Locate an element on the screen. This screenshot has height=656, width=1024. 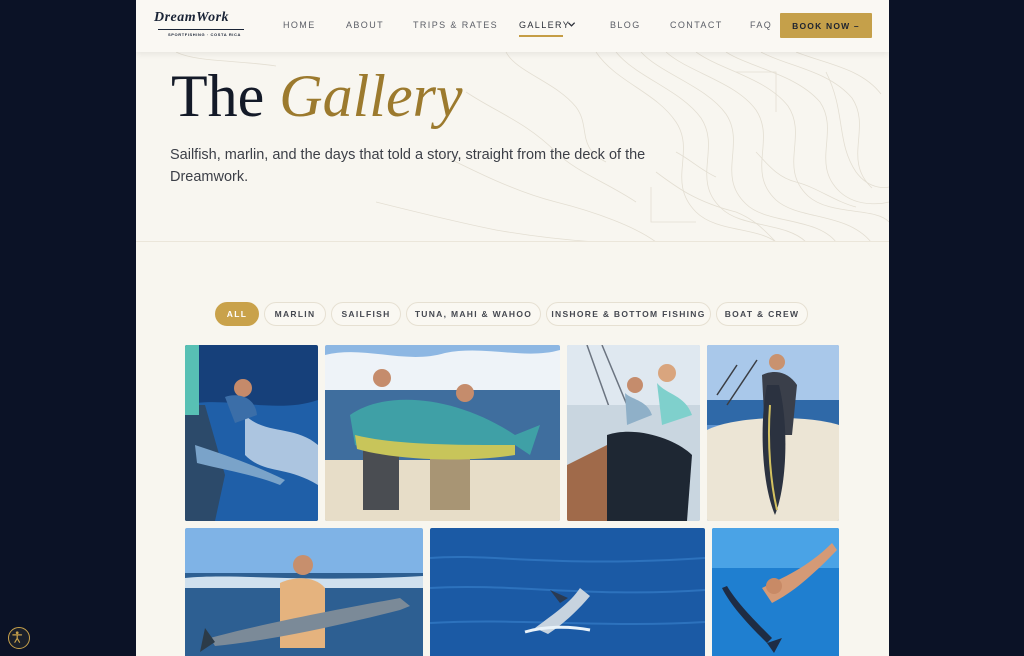
sailfish-onboard-photo is located at coordinates (633, 433).